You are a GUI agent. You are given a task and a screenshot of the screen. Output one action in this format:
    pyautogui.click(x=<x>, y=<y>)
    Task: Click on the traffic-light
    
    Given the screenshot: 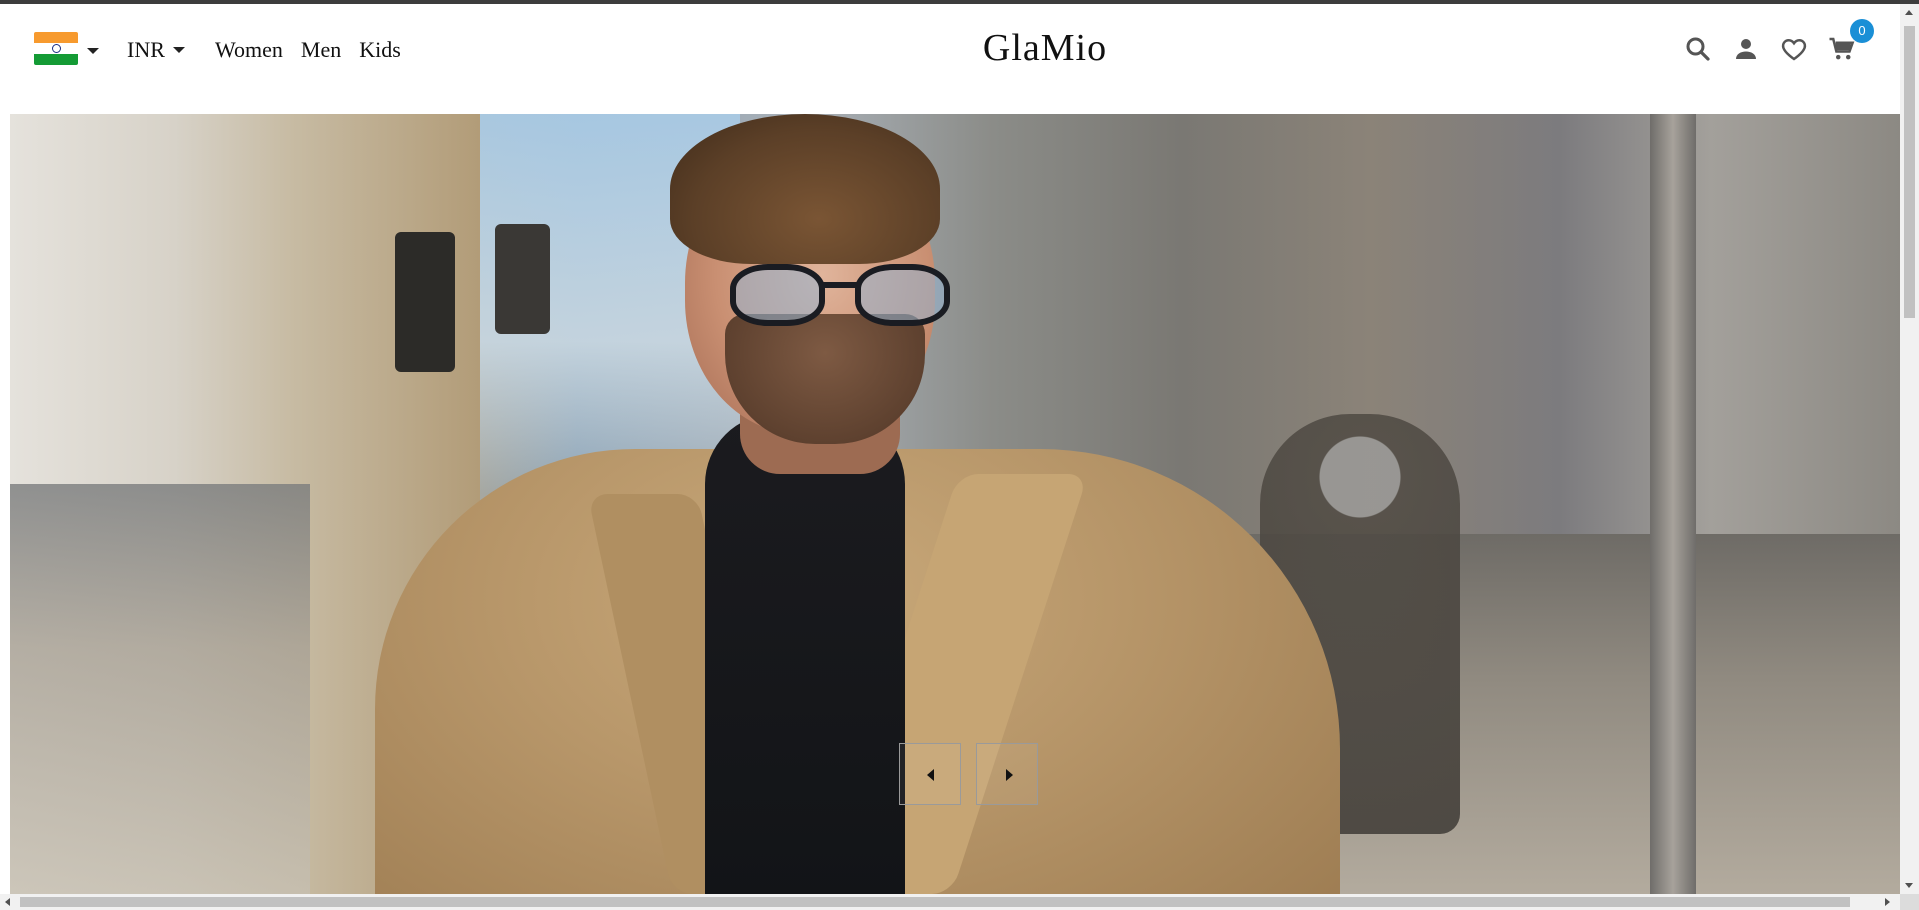 What is the action you would take?
    pyautogui.click(x=425, y=302)
    